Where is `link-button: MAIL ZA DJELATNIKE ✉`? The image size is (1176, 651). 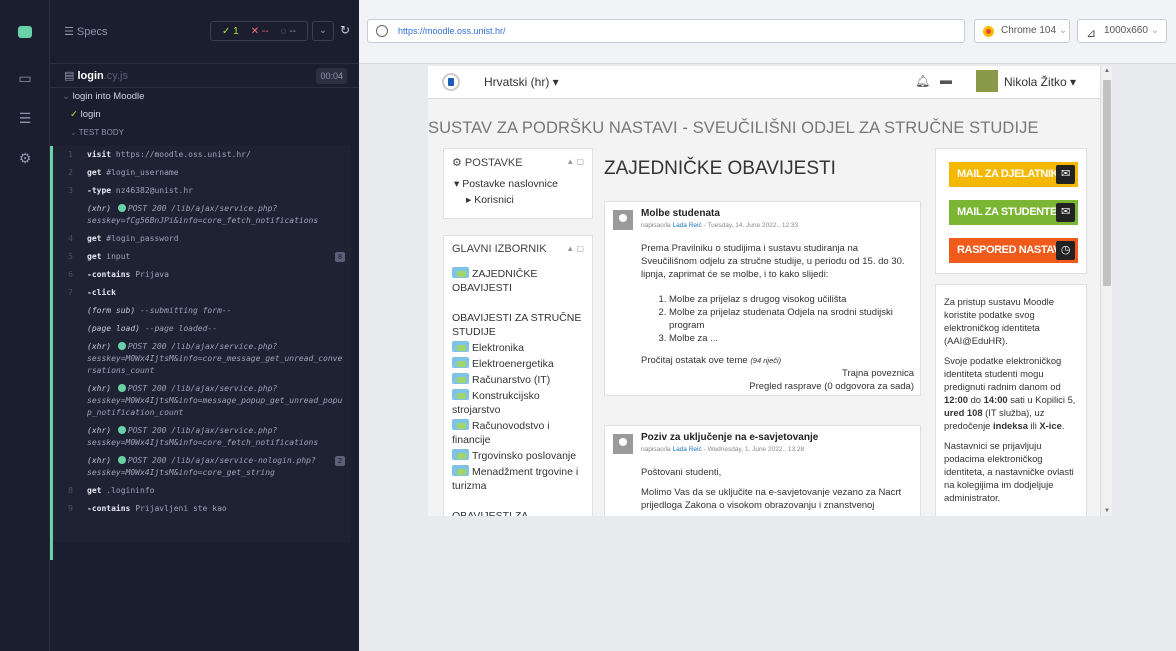
link-button: MAIL ZA DJELATNIKE ✉ is located at coordinates (1013, 174).